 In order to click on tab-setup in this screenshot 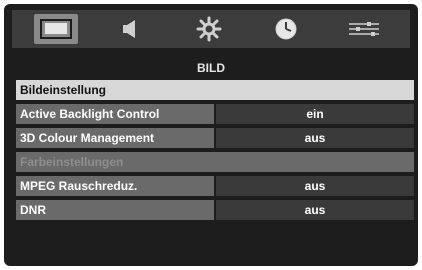, I will do `click(364, 29)`.